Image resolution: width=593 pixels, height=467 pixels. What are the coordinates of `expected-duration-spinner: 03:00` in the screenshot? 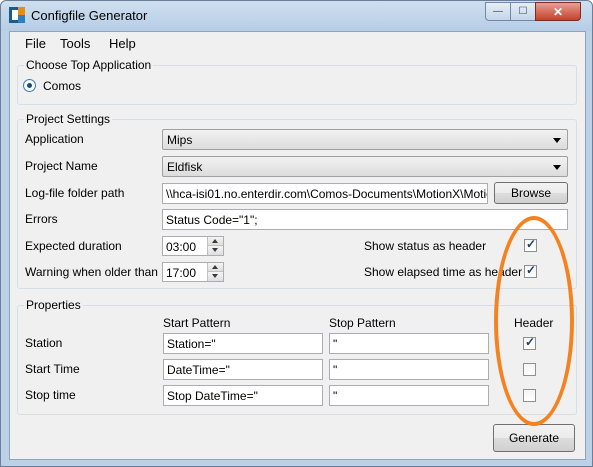 It's located at (193, 246).